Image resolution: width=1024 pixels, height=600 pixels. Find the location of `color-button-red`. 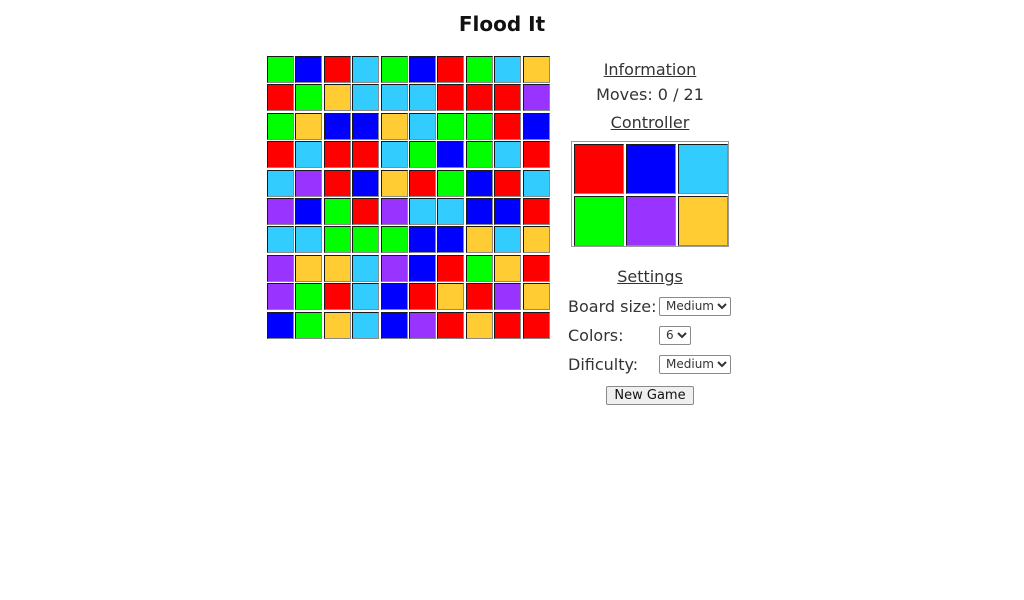

color-button-red is located at coordinates (599, 169).